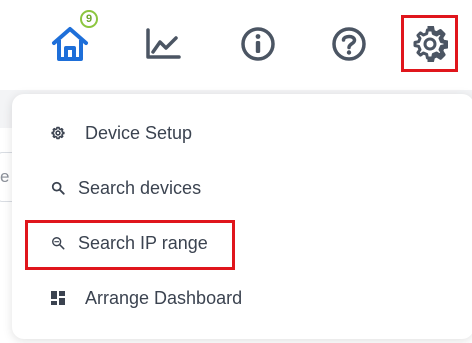 Image resolution: width=472 pixels, height=343 pixels. Describe the element at coordinates (58, 298) in the screenshot. I see `grid-icon` at that location.